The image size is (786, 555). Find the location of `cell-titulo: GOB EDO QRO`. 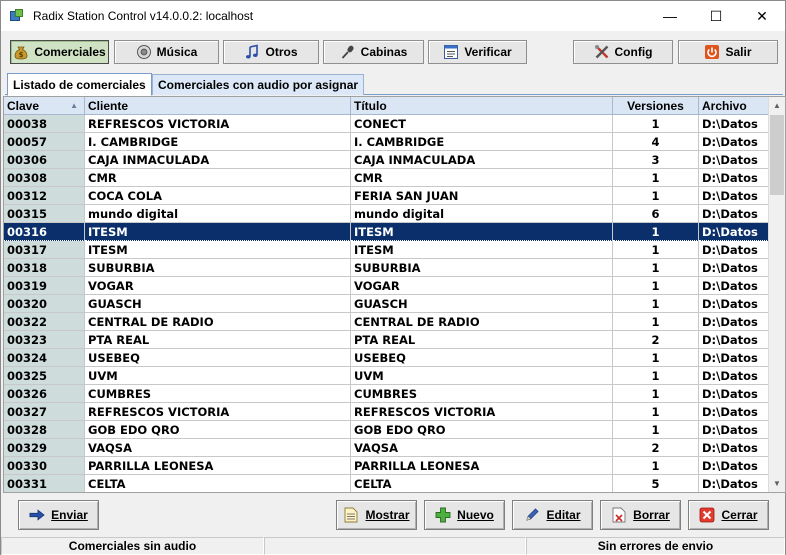

cell-titulo: GOB EDO QRO is located at coordinates (482, 430).